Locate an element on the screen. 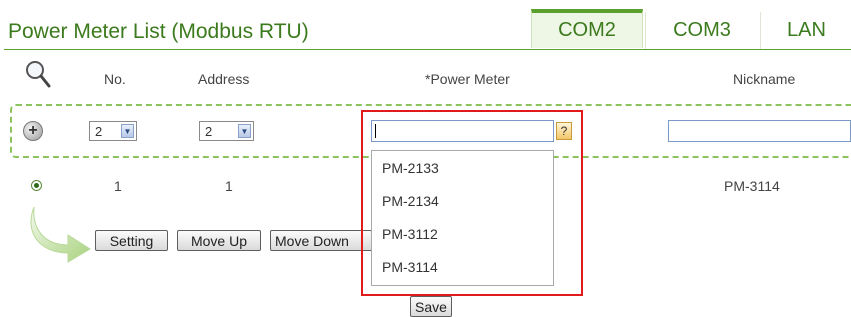 The height and width of the screenshot is (317, 851). column-header-address: Address is located at coordinates (224, 79).